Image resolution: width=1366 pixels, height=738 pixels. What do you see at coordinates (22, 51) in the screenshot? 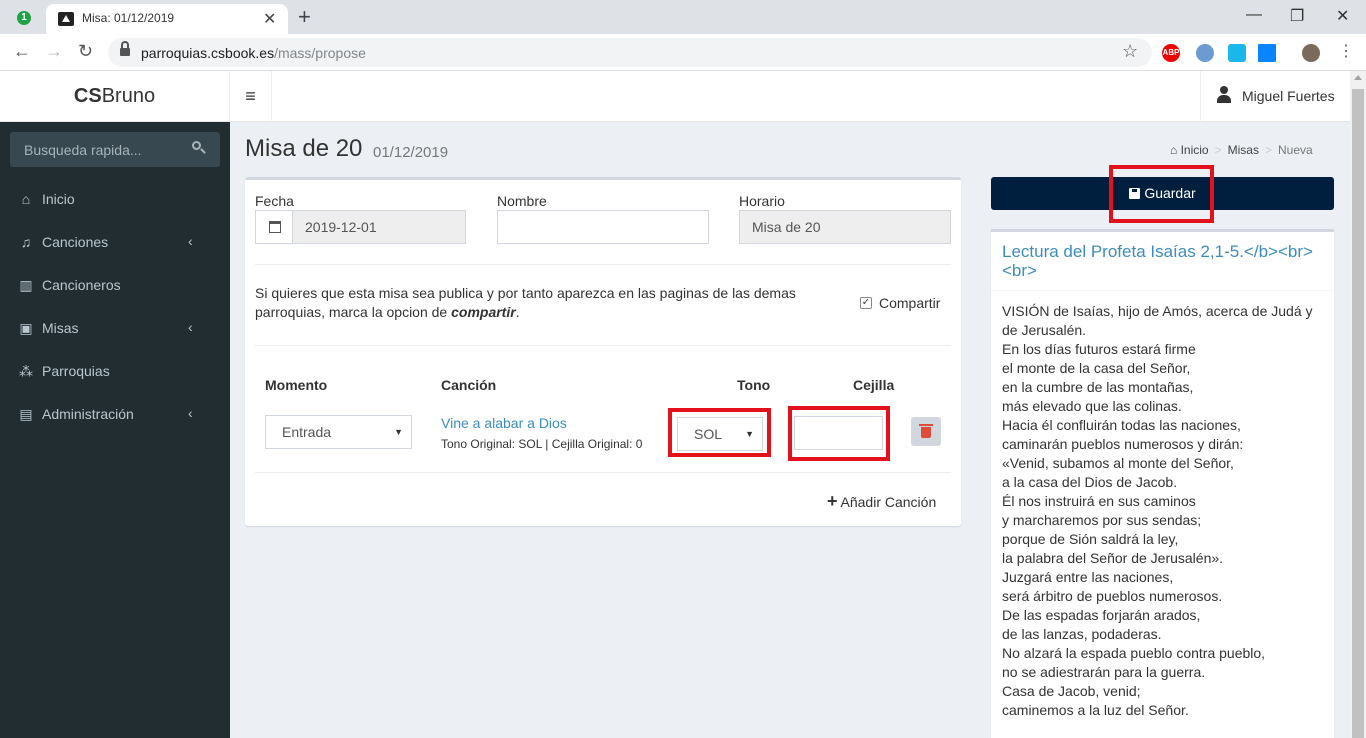
I see `back-icon: ←` at bounding box center [22, 51].